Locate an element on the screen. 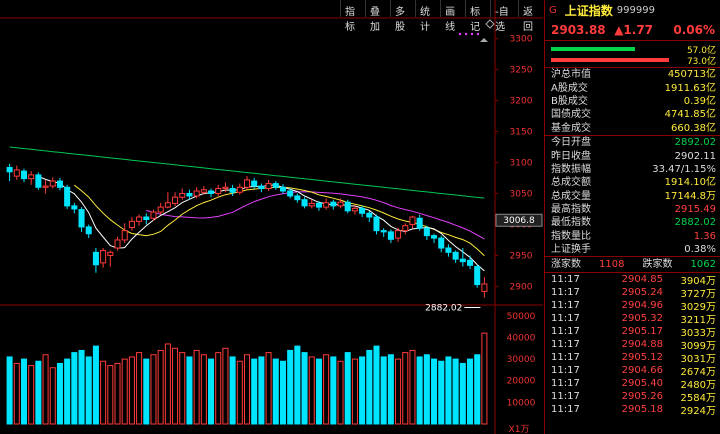 This screenshot has width=720, height=434. market-label: 沪总市值 is located at coordinates (571, 75).